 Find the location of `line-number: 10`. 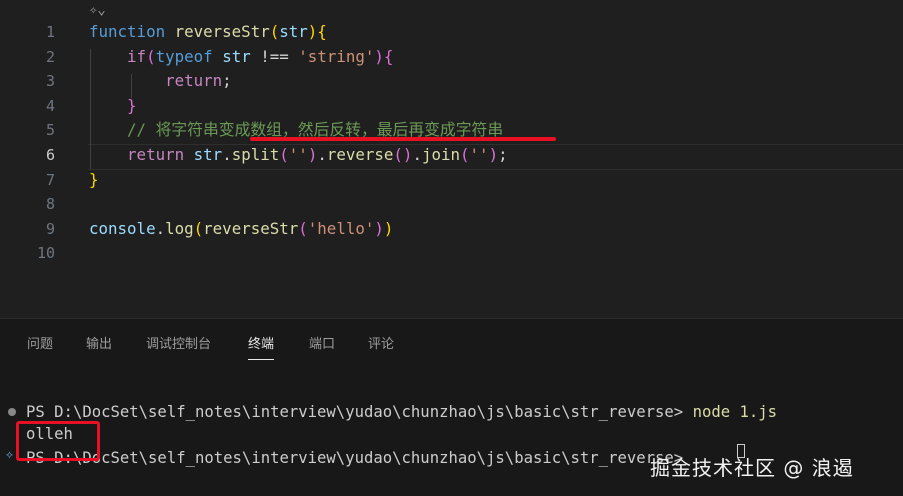

line-number: 10 is located at coordinates (45, 253).